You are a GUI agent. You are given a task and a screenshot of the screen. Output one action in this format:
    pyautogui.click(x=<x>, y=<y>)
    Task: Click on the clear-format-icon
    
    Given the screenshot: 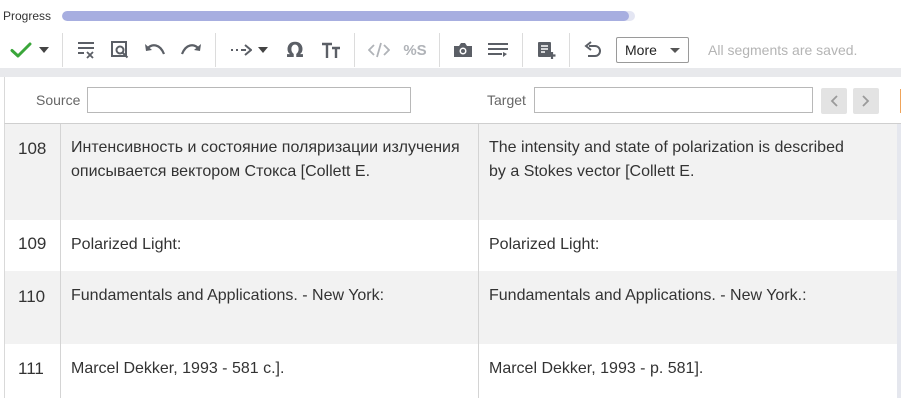 What is the action you would take?
    pyautogui.click(x=86, y=50)
    